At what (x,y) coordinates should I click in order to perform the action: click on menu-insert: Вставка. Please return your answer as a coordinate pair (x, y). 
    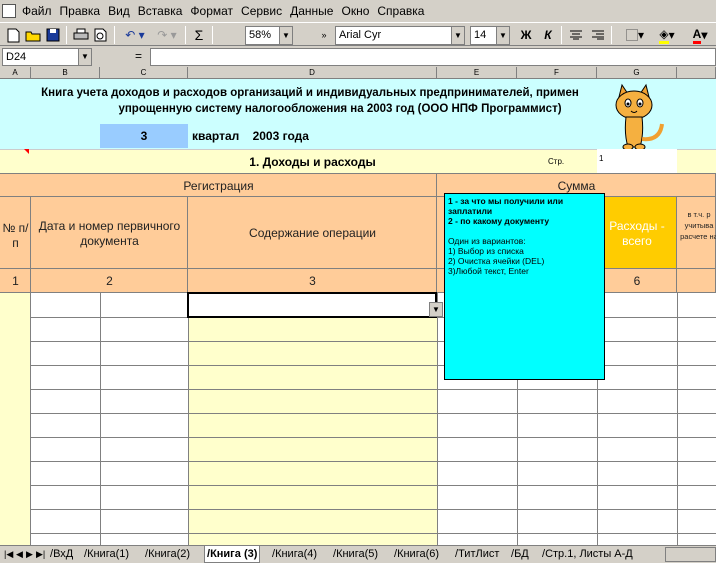
    Looking at the image, I should click on (160, 11).